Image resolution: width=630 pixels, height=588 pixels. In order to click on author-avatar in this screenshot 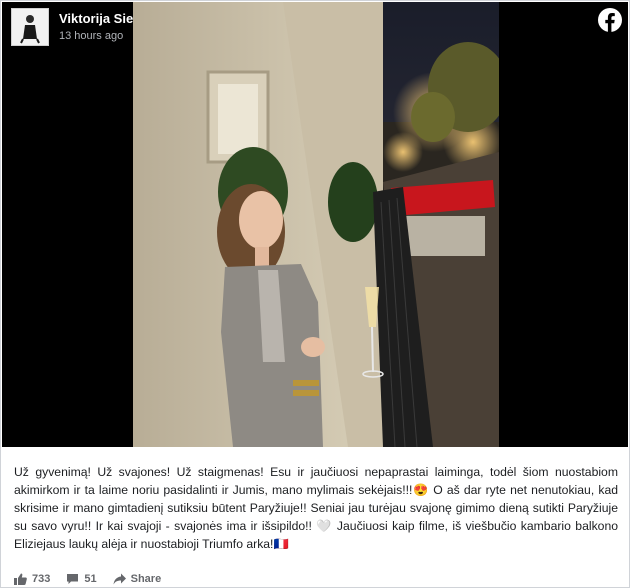, I will do `click(30, 27)`.